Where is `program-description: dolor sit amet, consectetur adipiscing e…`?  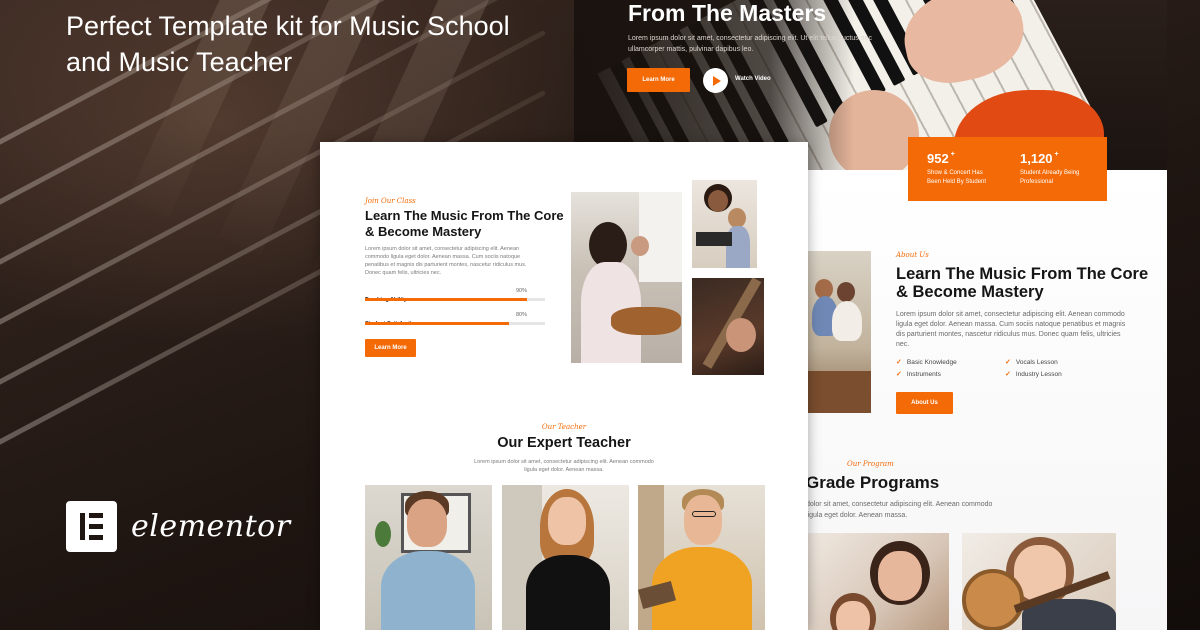
program-description: dolor sit amet, consectetur adipiscing e… is located at coordinates (899, 510).